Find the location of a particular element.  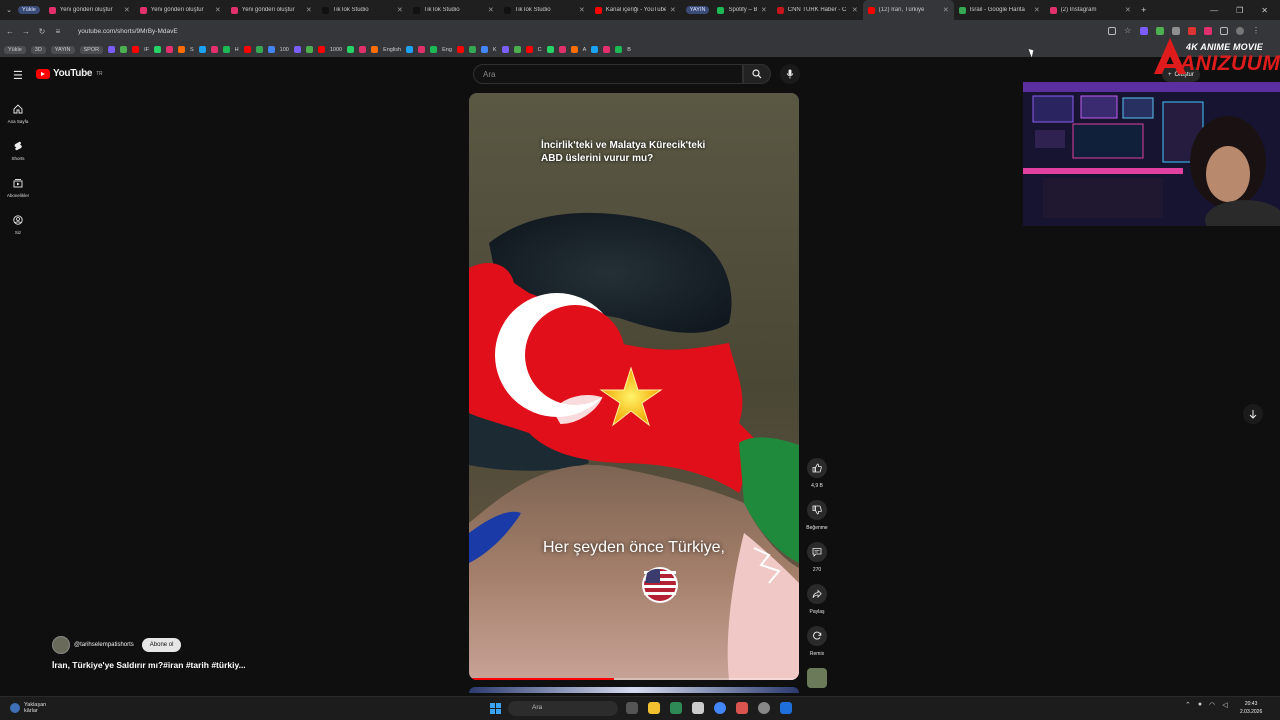

guide-item: Siz is located at coordinates (18, 224).